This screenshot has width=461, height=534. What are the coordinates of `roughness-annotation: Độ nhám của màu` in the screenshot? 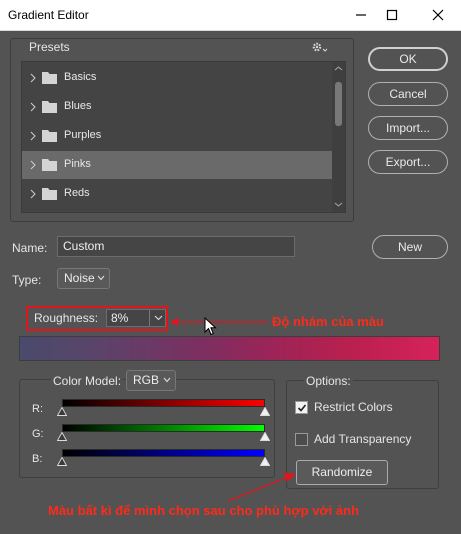 It's located at (328, 321).